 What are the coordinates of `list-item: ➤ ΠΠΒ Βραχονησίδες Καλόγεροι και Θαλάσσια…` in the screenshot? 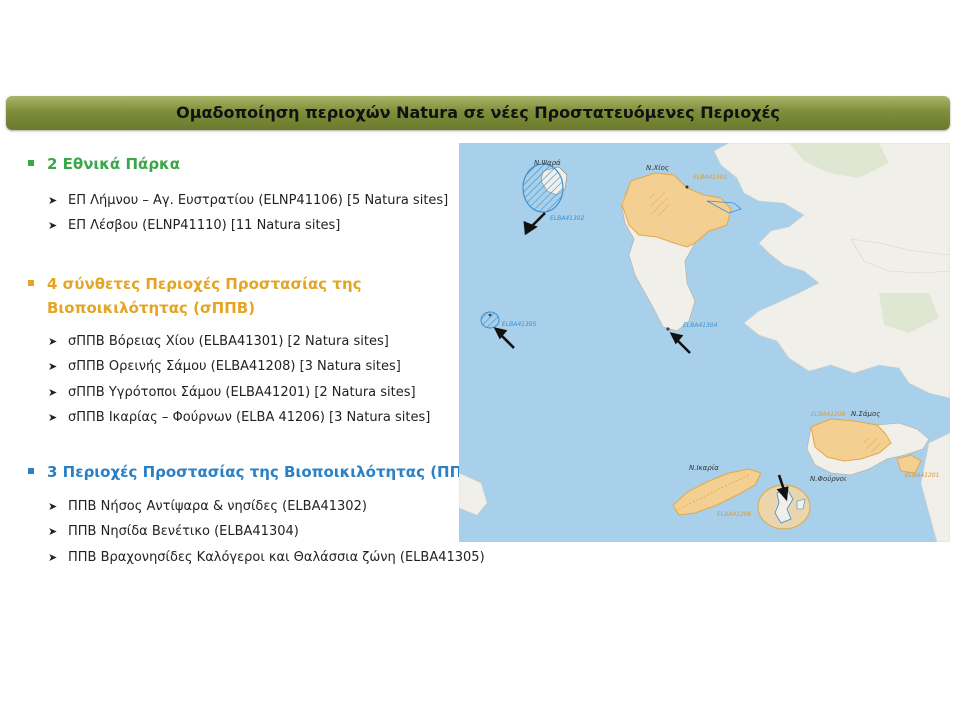 It's located at (266, 558).